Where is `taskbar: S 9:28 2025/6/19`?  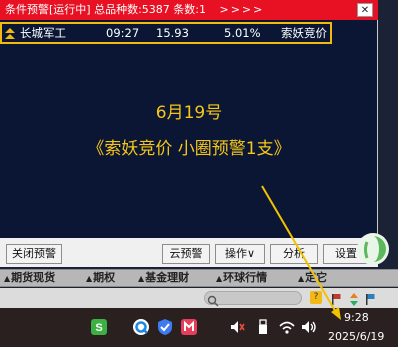
taskbar: S 9:28 2025/6/19 is located at coordinates (199, 327).